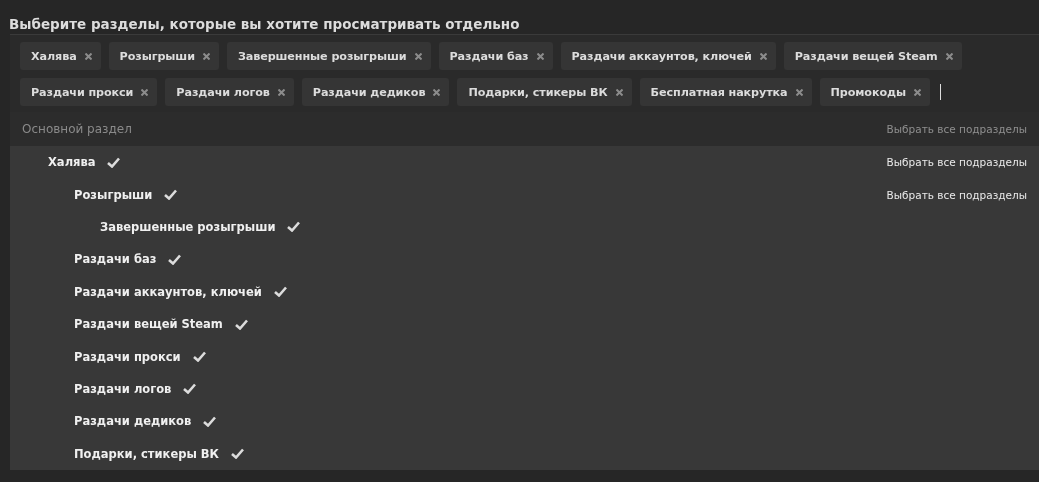  What do you see at coordinates (163, 56) in the screenshot?
I see `tag: Розыгрыши` at bounding box center [163, 56].